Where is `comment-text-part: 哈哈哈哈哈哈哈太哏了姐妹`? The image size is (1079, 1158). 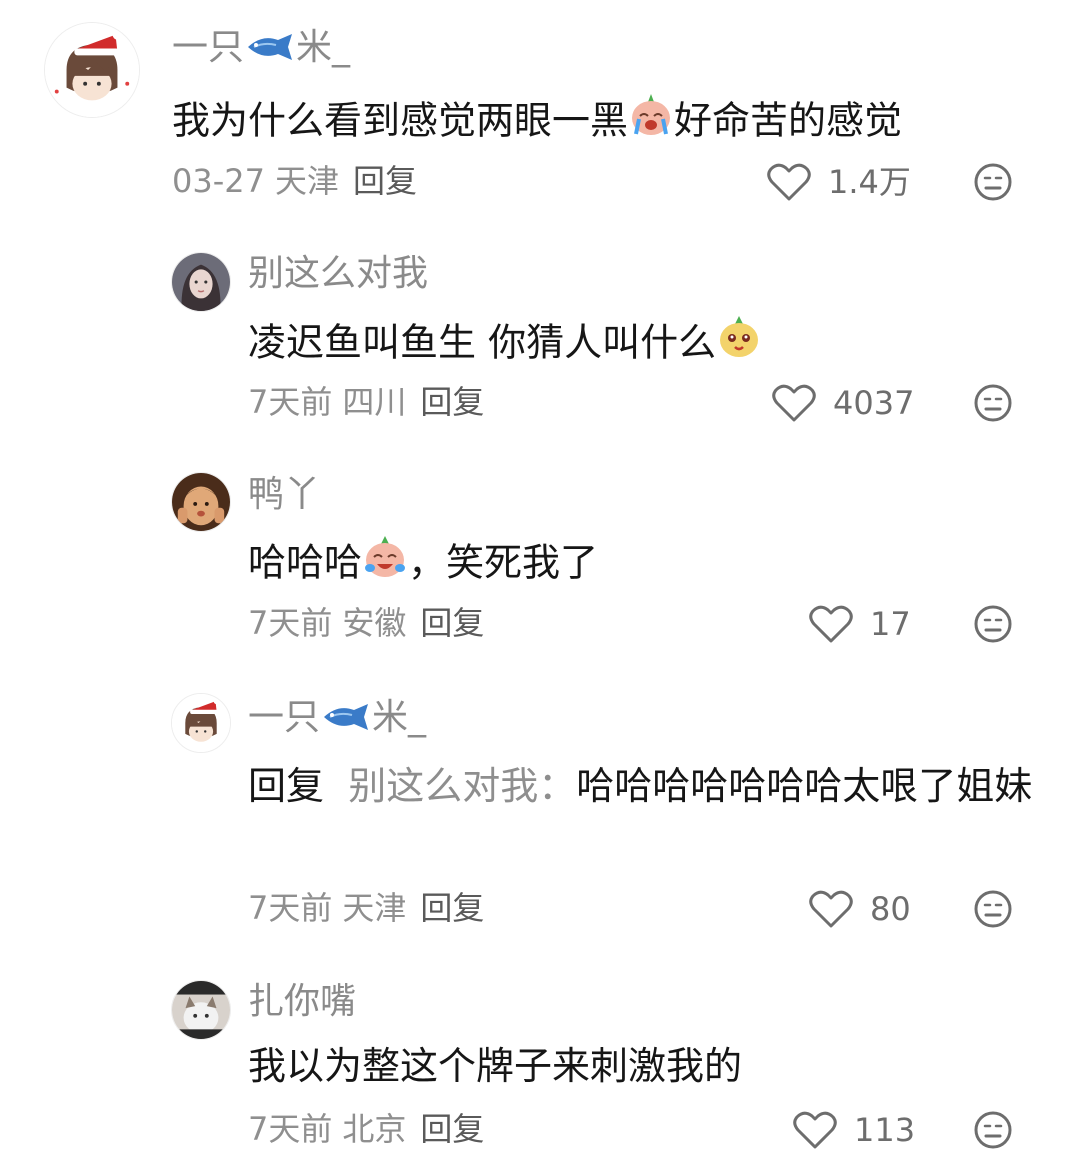
comment-text-part: 哈哈哈哈哈哈哈太哏了姐妹 is located at coordinates (804, 786).